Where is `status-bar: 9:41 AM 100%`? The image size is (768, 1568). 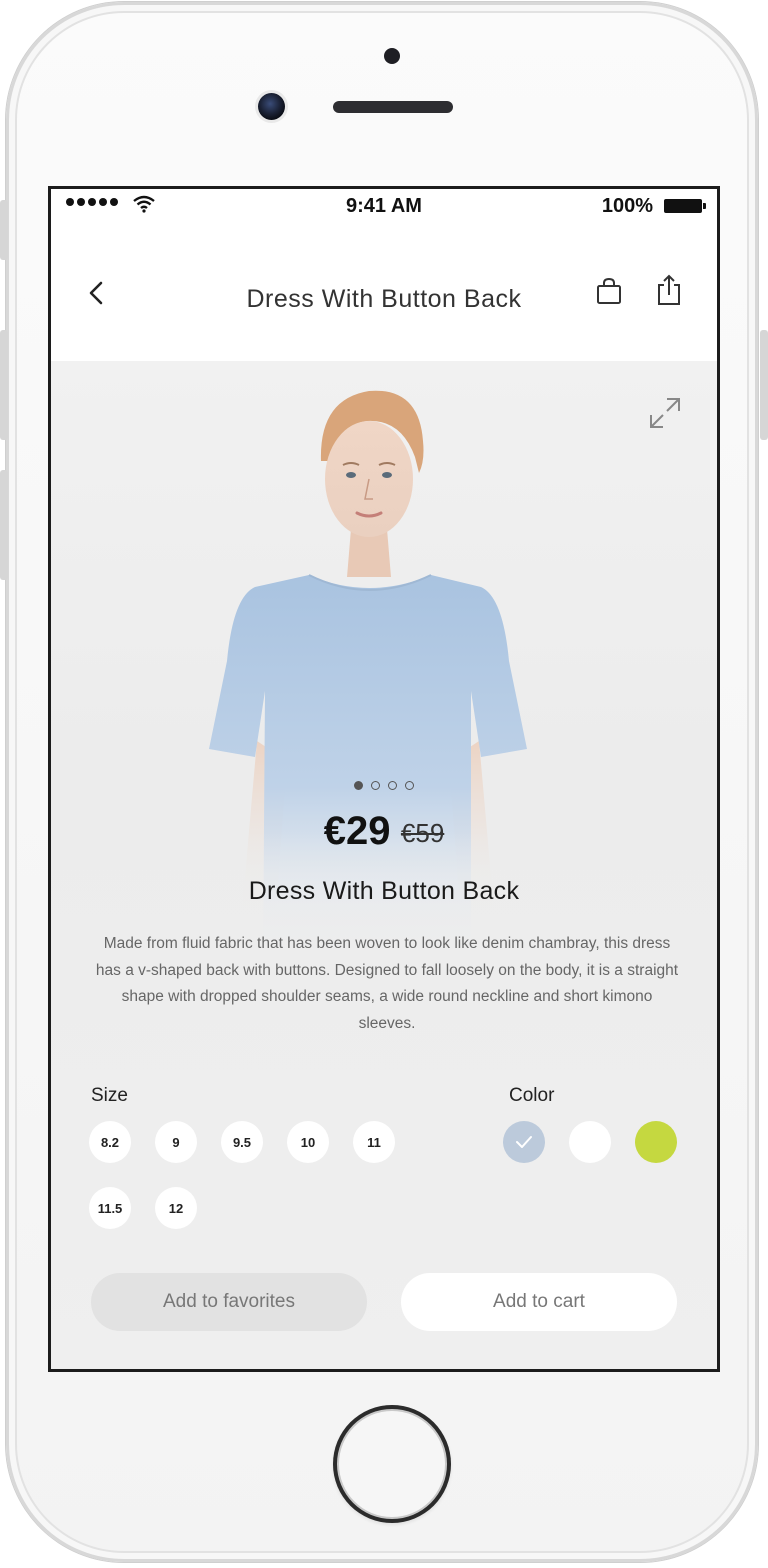 status-bar: 9:41 AM 100% is located at coordinates (384, 207).